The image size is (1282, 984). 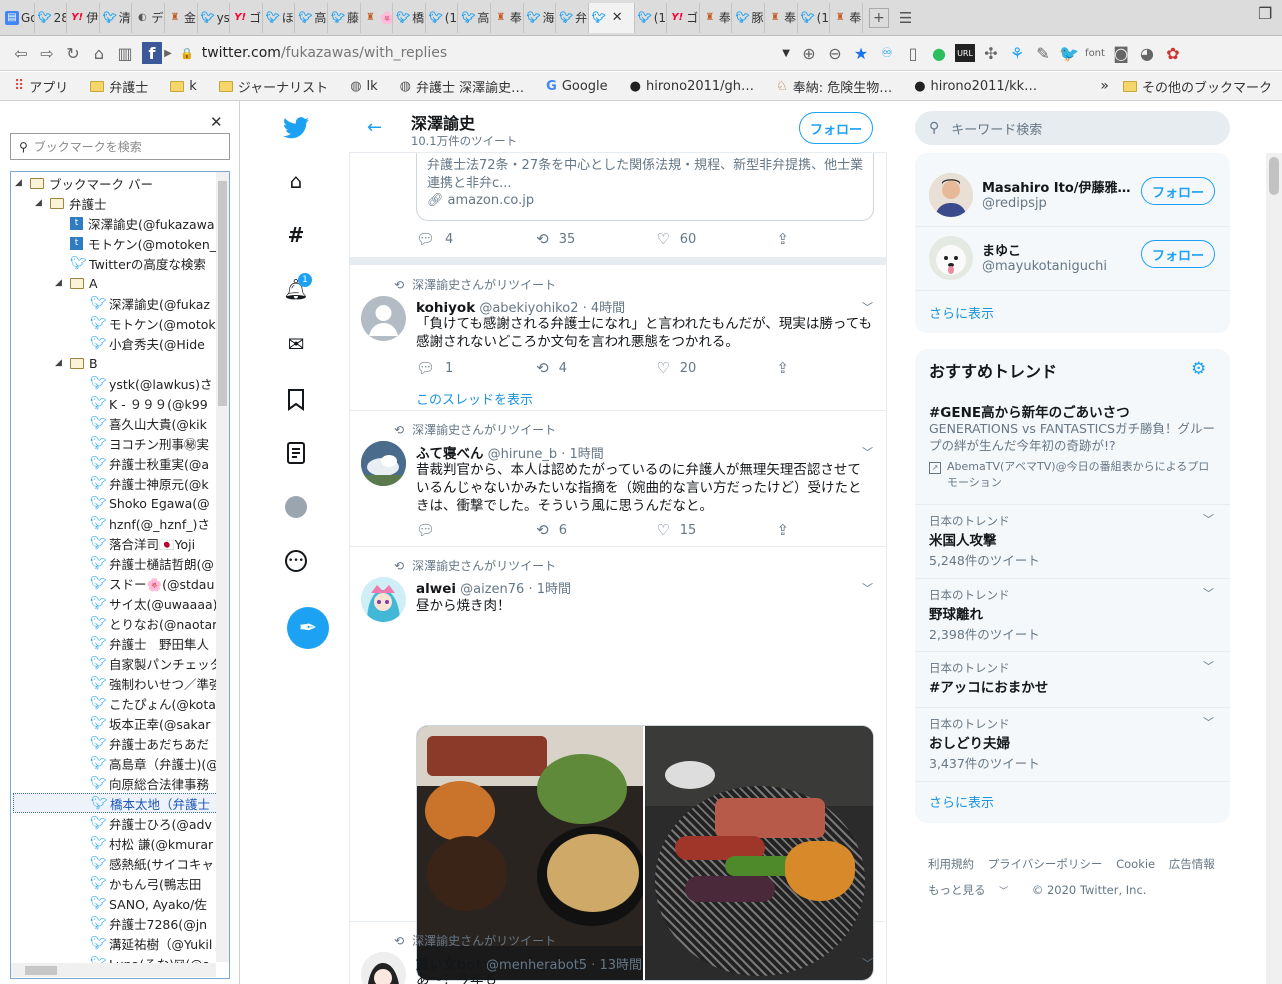 What do you see at coordinates (311, 17) in the screenshot?
I see `browser-tab: 🐦︎ 高` at bounding box center [311, 17].